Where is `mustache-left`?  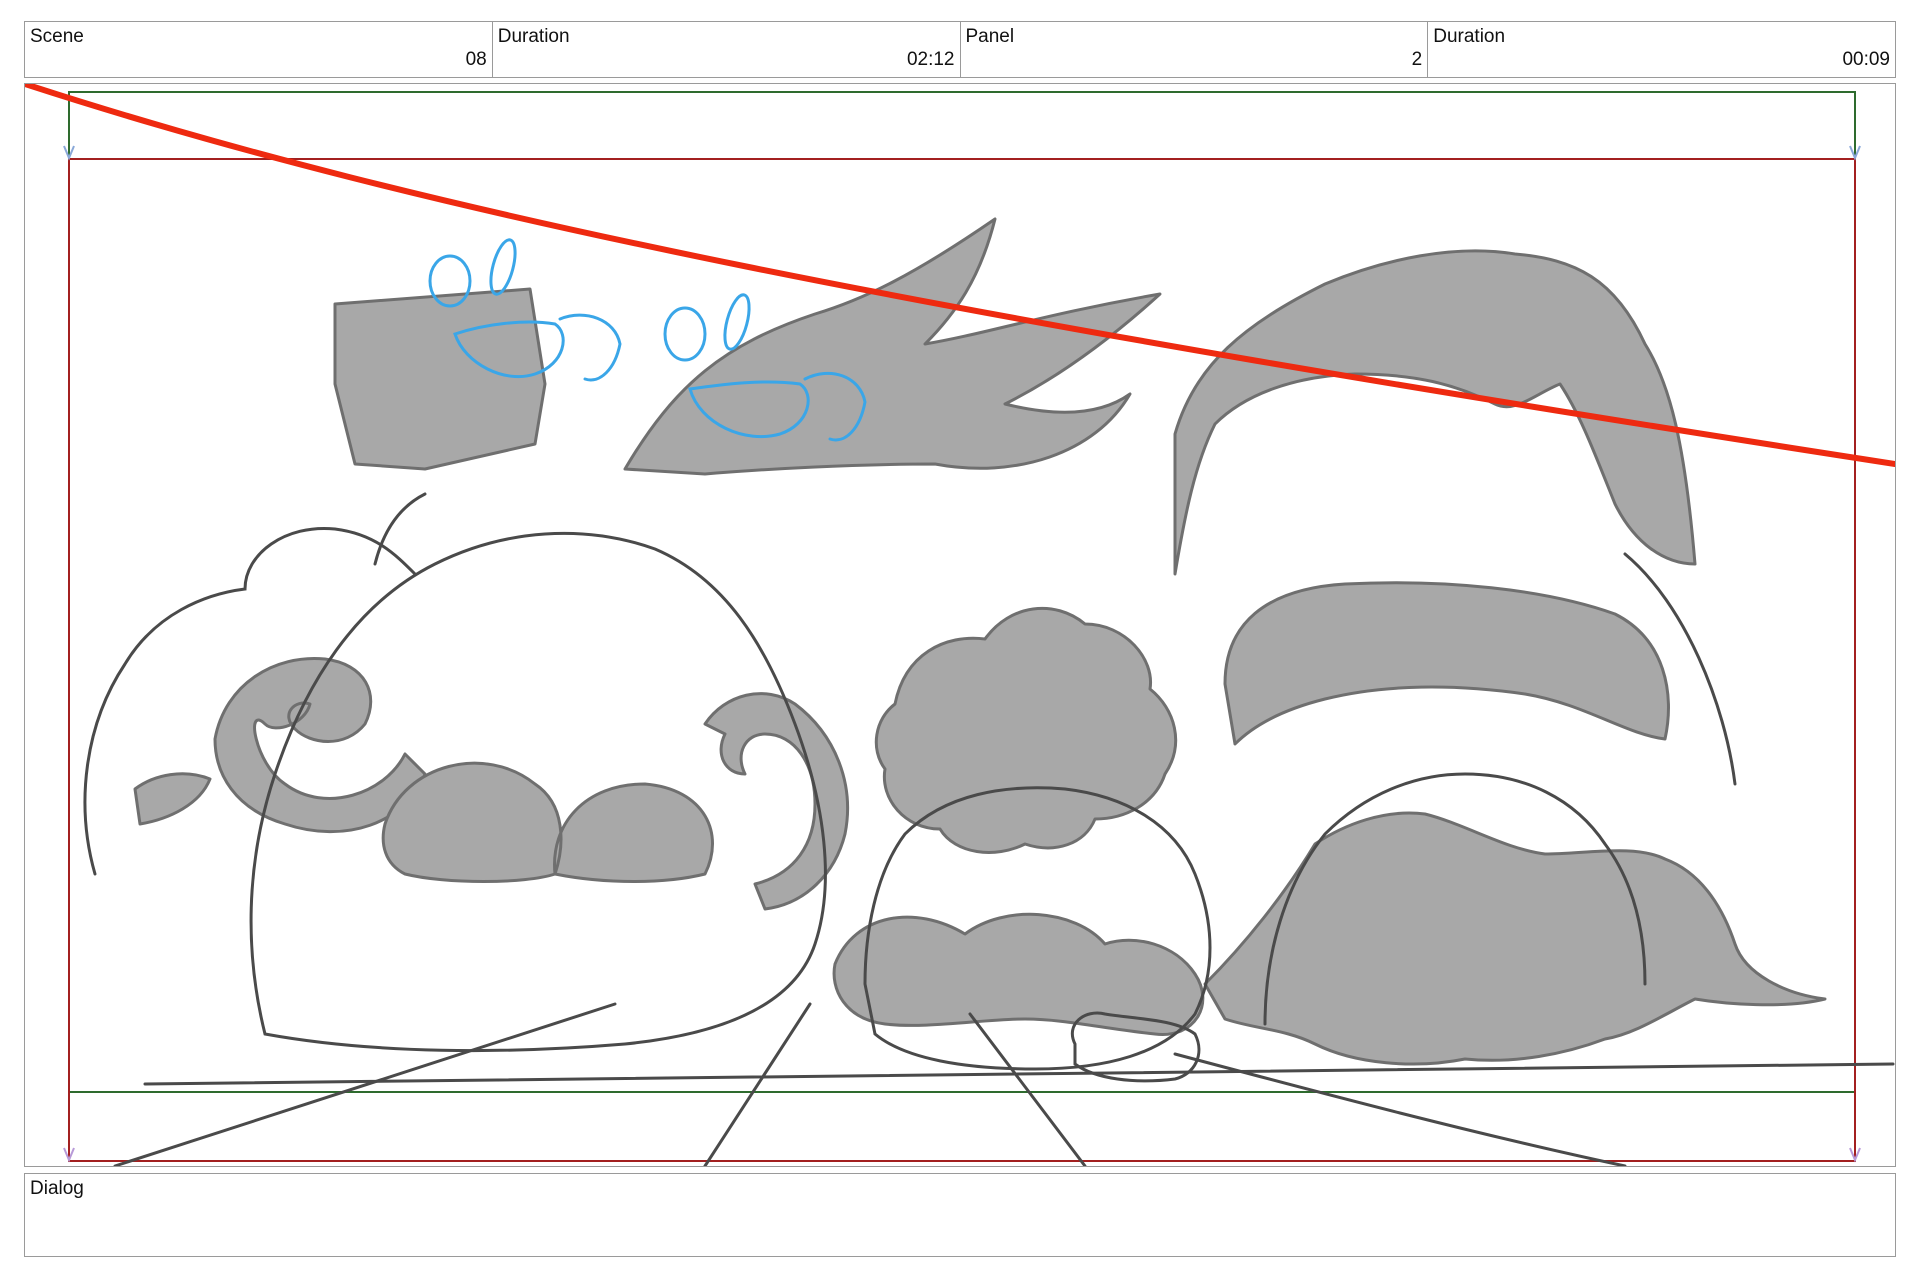 mustache-left is located at coordinates (547, 822).